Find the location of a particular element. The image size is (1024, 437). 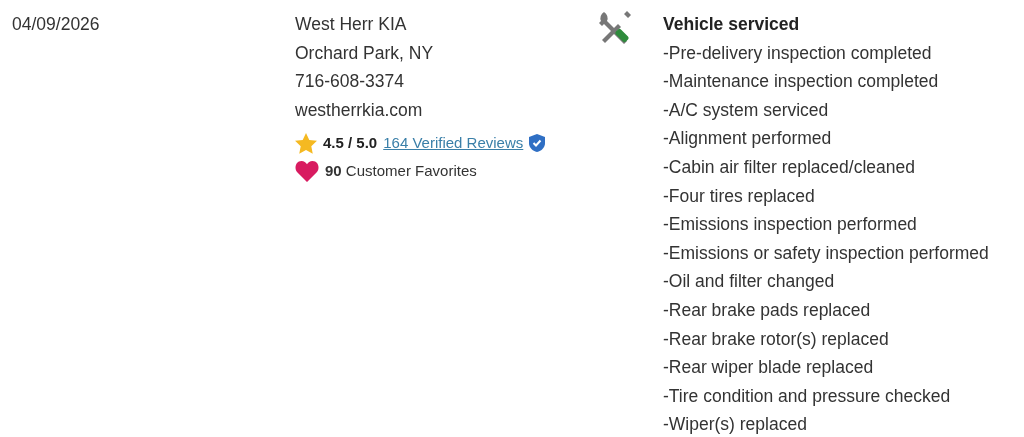

service-item: -Emissions or safety inspection performed is located at coordinates (826, 253).